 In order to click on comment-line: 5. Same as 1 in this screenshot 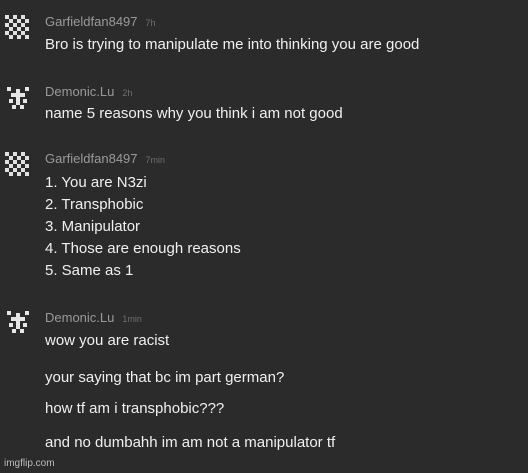, I will do `click(89, 270)`.